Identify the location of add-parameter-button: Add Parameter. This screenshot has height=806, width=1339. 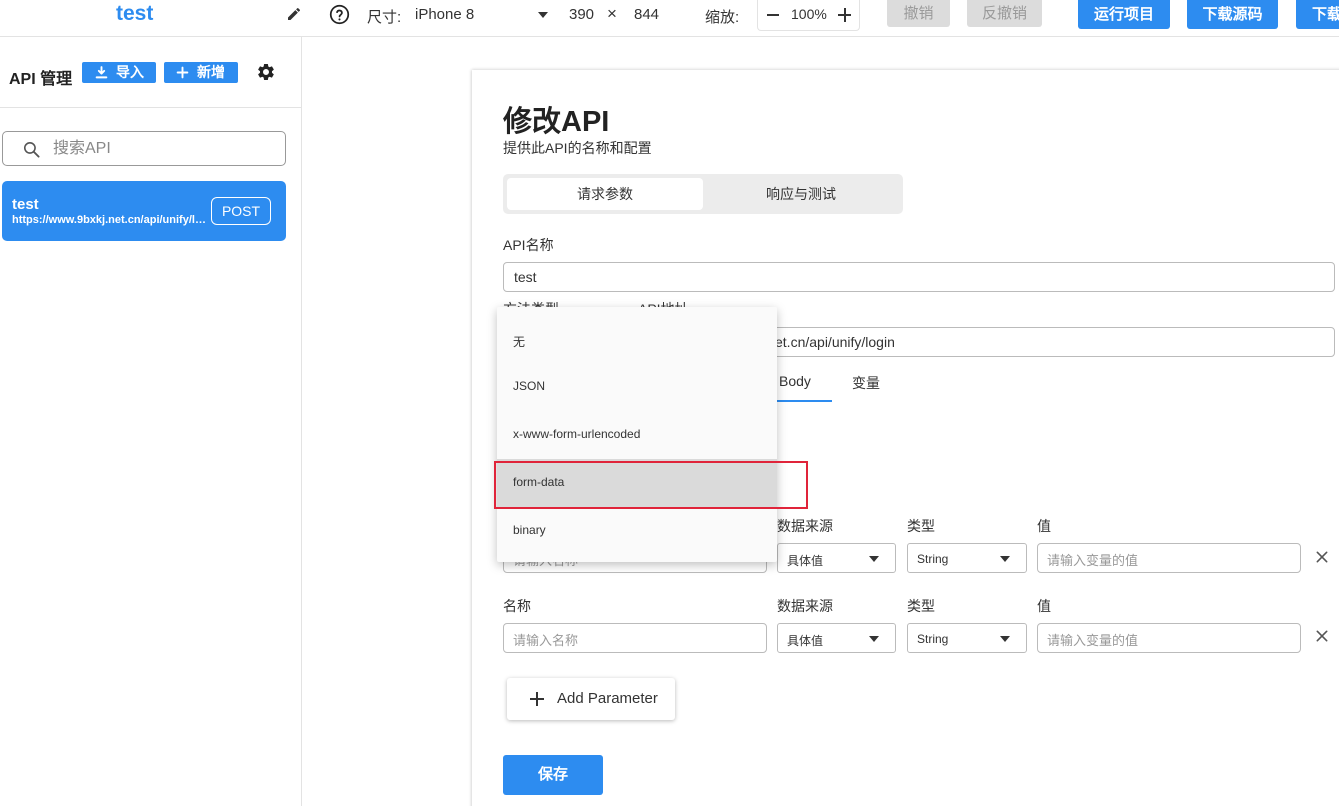
(591, 699).